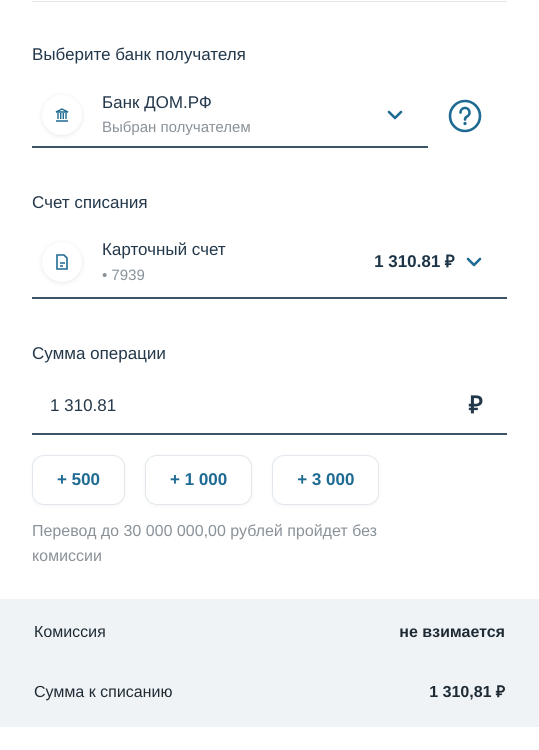 This screenshot has height=750, width=539. What do you see at coordinates (259, 405) in the screenshot?
I see `amount-field: 1 310.81` at bounding box center [259, 405].